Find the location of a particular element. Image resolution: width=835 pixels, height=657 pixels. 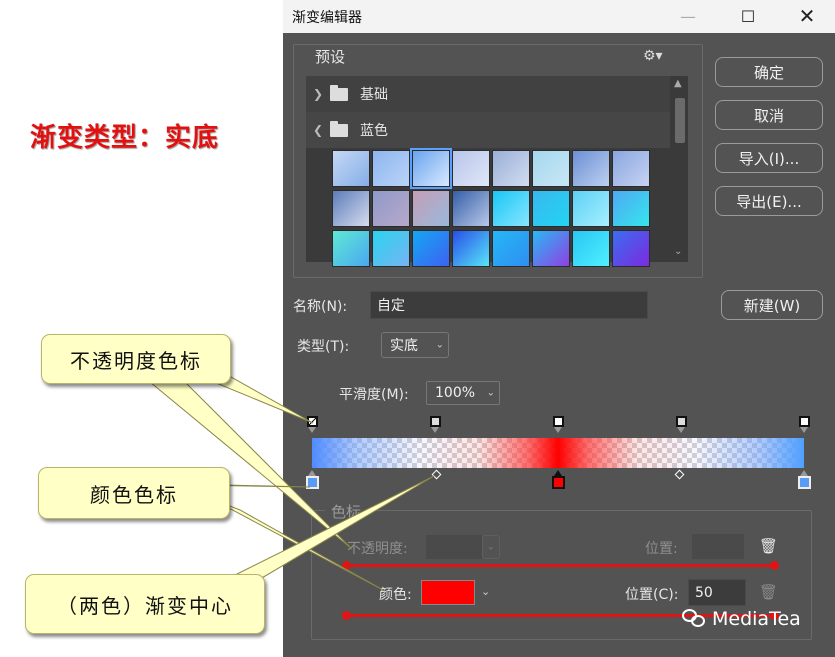

name-label: 名称(N): is located at coordinates (320, 307).